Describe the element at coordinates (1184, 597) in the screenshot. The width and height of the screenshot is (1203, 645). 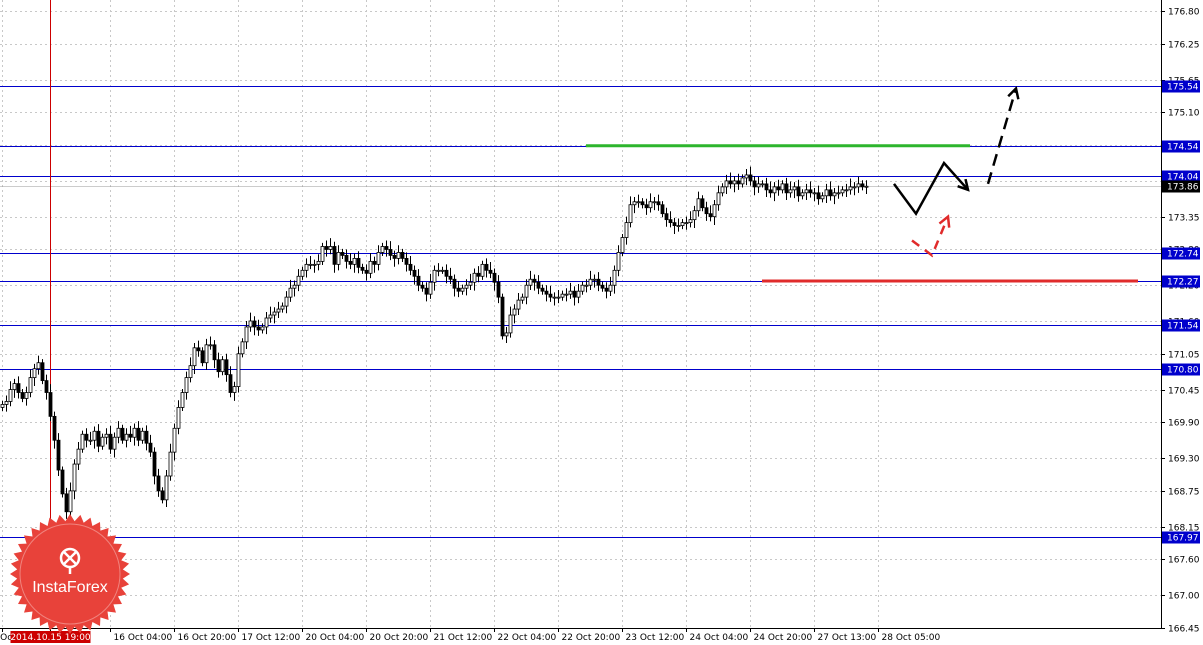
I see `price-tick-label: 167.00` at that location.